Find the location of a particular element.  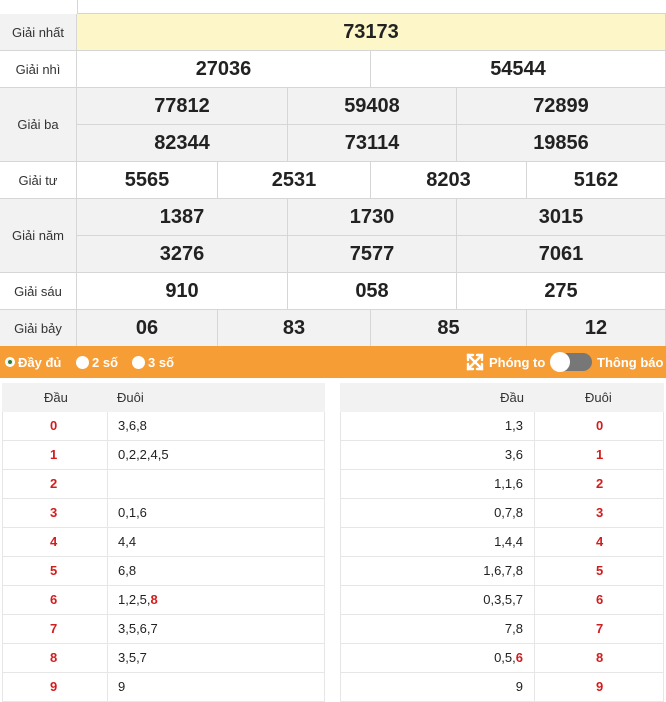

head-digits: 9 is located at coordinates (519, 687).